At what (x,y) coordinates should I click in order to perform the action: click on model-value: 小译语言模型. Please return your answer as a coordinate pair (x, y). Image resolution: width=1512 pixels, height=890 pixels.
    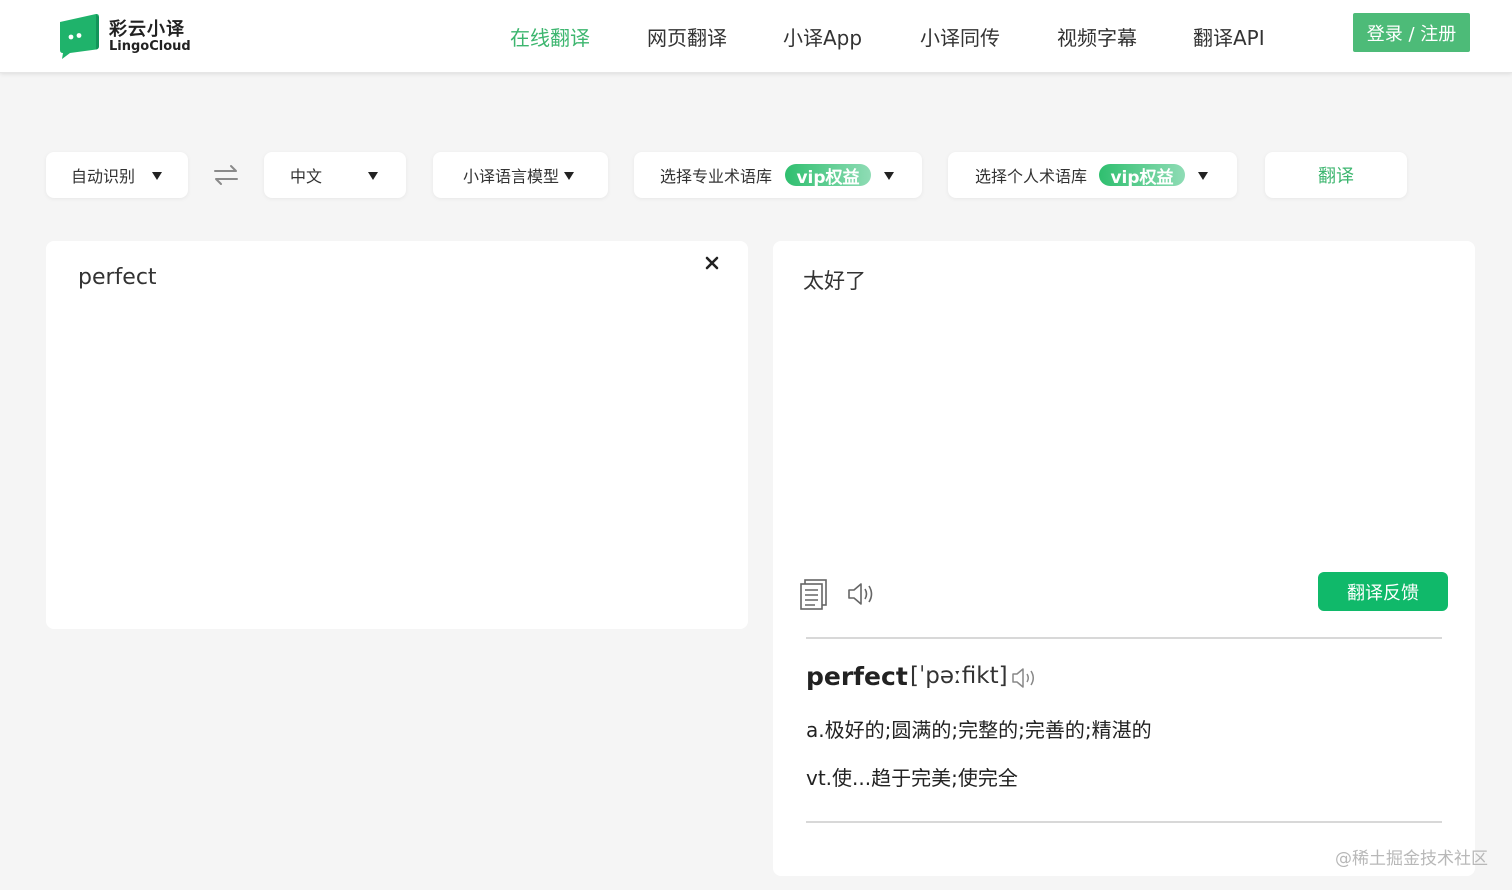
    Looking at the image, I should click on (511, 176).